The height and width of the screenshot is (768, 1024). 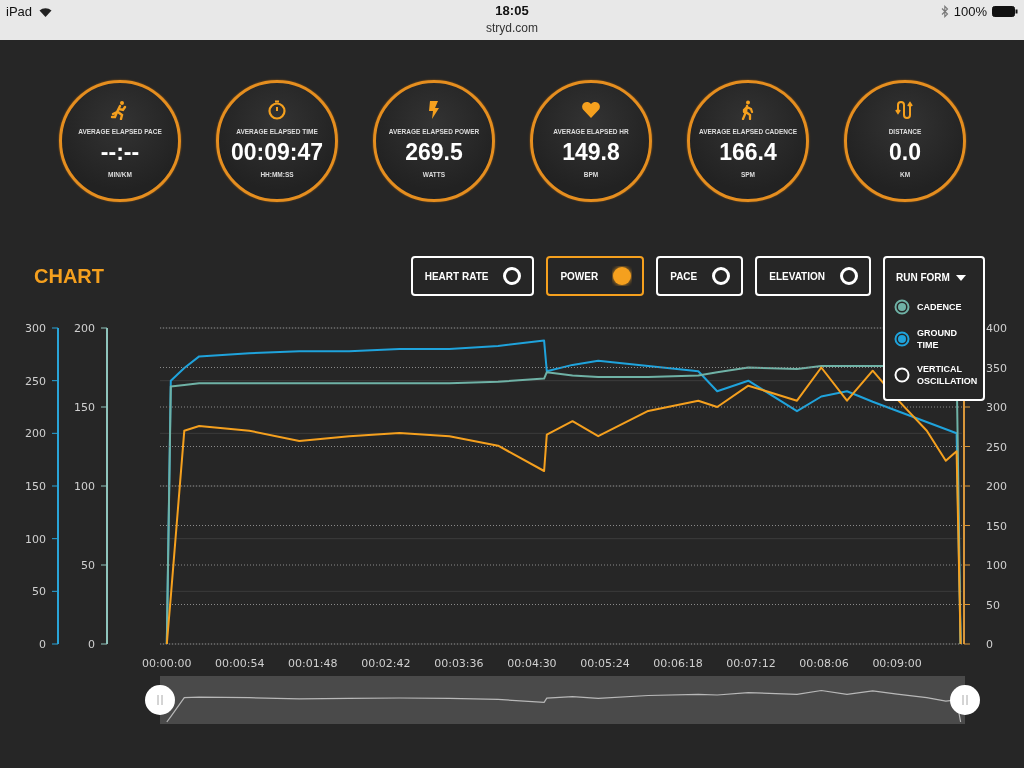 What do you see at coordinates (591, 152) in the screenshot?
I see `stat-value: 149.8` at bounding box center [591, 152].